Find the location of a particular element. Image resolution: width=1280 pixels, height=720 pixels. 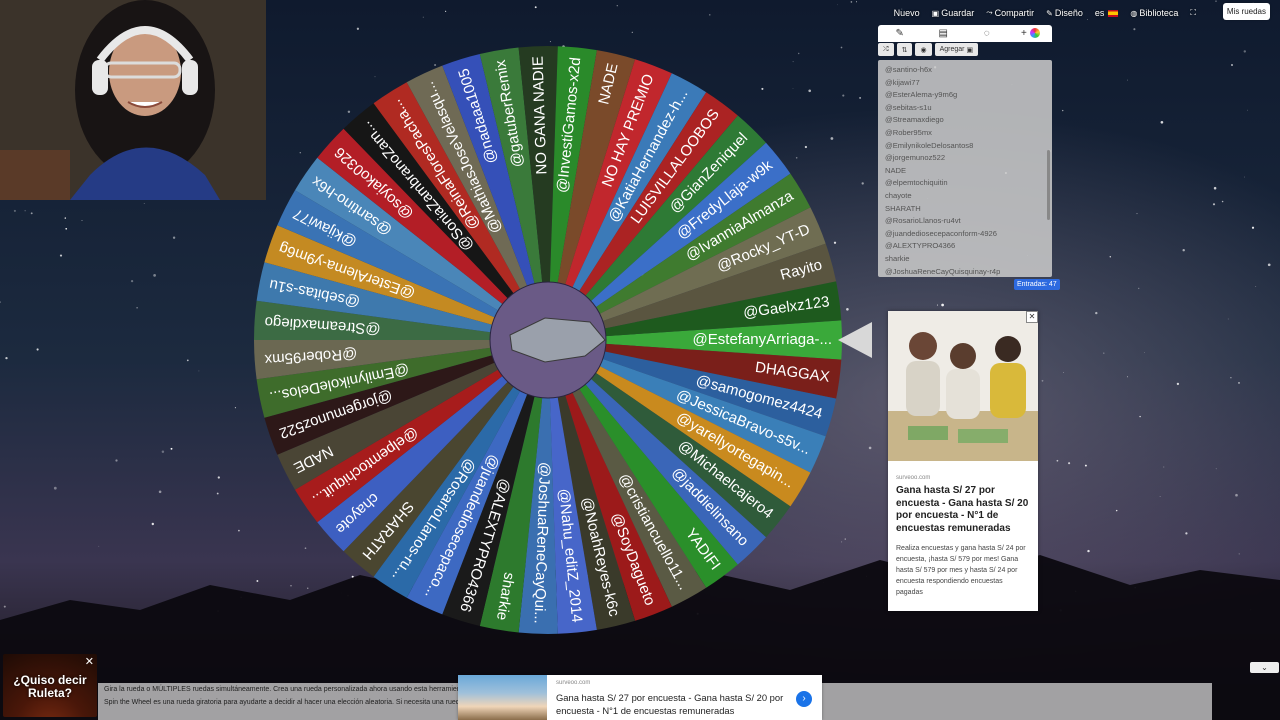

image-settings-button: ◉ is located at coordinates (923, 49).